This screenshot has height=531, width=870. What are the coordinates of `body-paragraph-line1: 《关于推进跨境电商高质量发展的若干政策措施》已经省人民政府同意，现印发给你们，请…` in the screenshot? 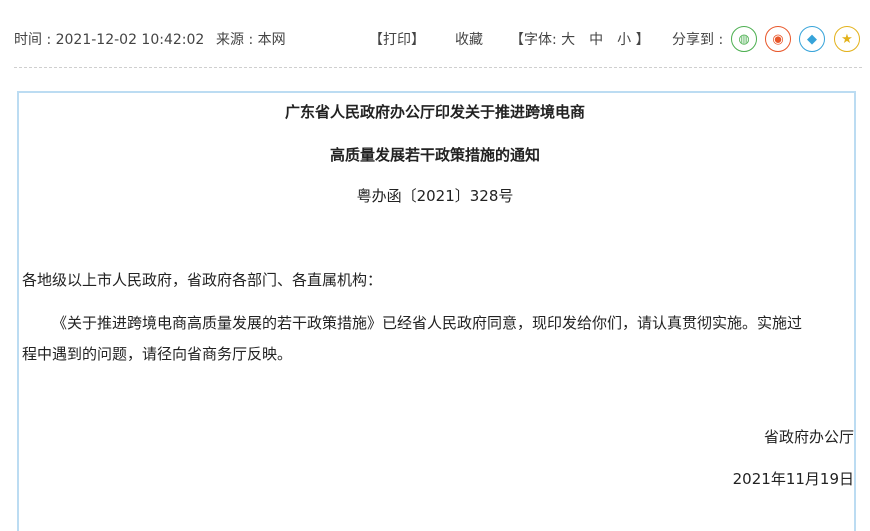 It's located at (427, 323).